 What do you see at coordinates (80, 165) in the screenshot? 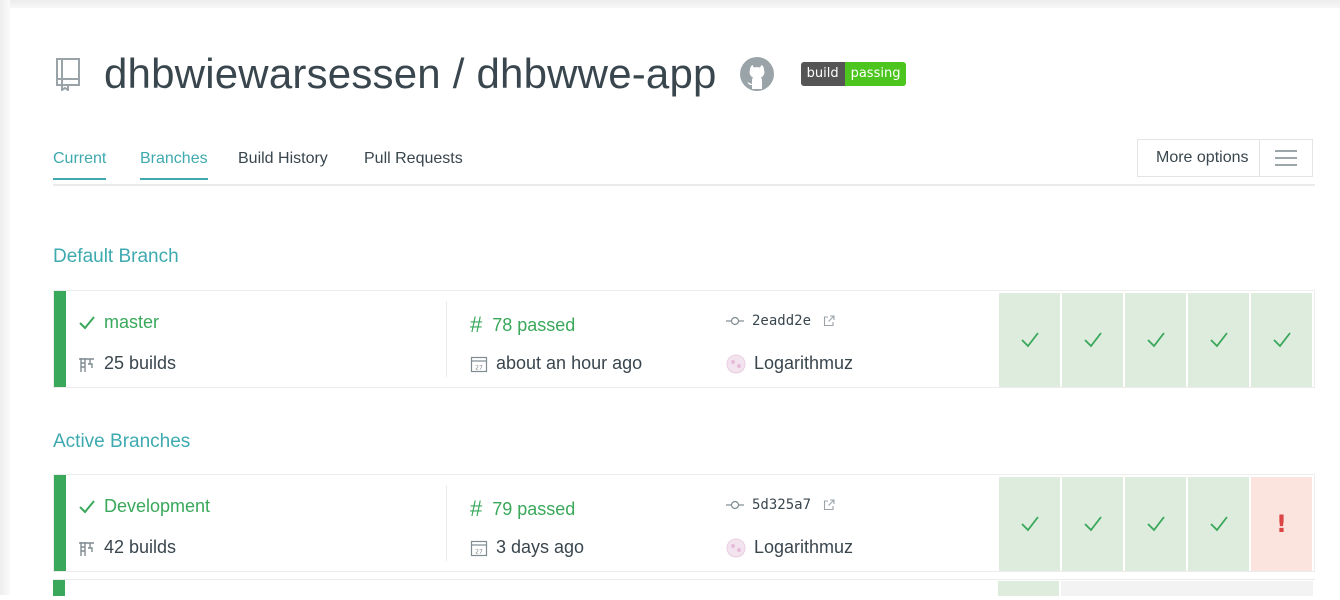
I see `tab-current: Current` at bounding box center [80, 165].